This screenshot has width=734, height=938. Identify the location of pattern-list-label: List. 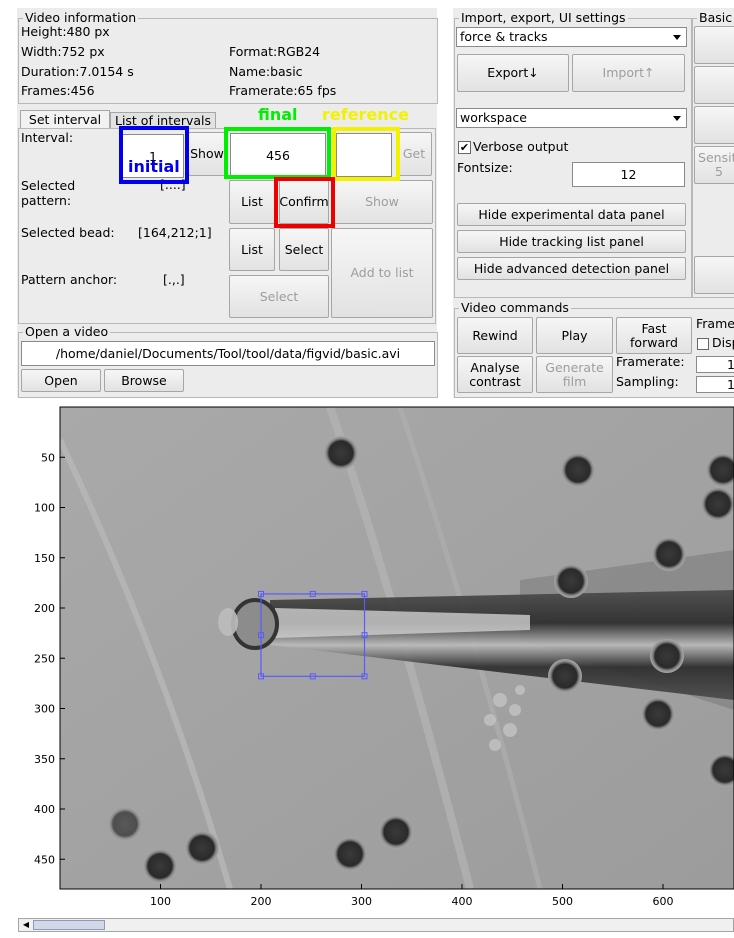
(252, 201).